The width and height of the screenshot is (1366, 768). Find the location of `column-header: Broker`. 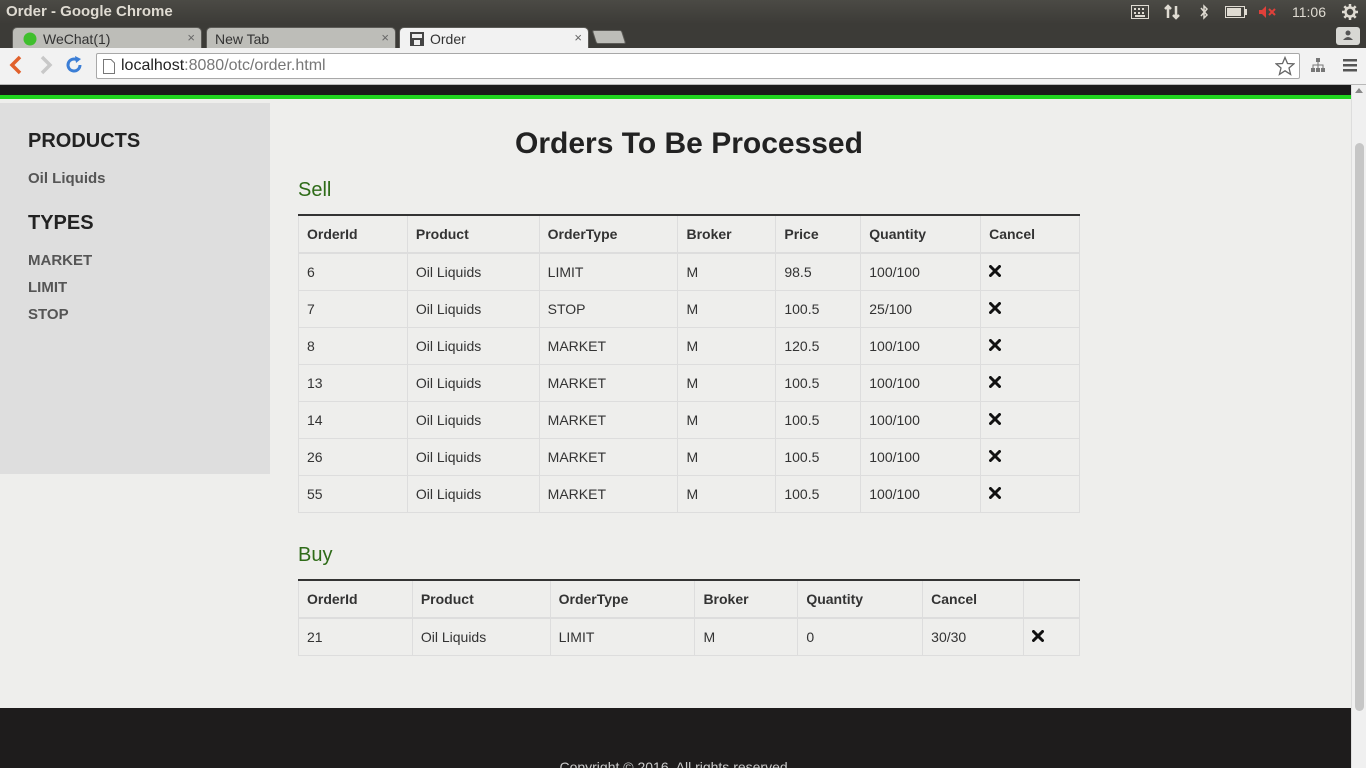

column-header: Broker is located at coordinates (746, 599).